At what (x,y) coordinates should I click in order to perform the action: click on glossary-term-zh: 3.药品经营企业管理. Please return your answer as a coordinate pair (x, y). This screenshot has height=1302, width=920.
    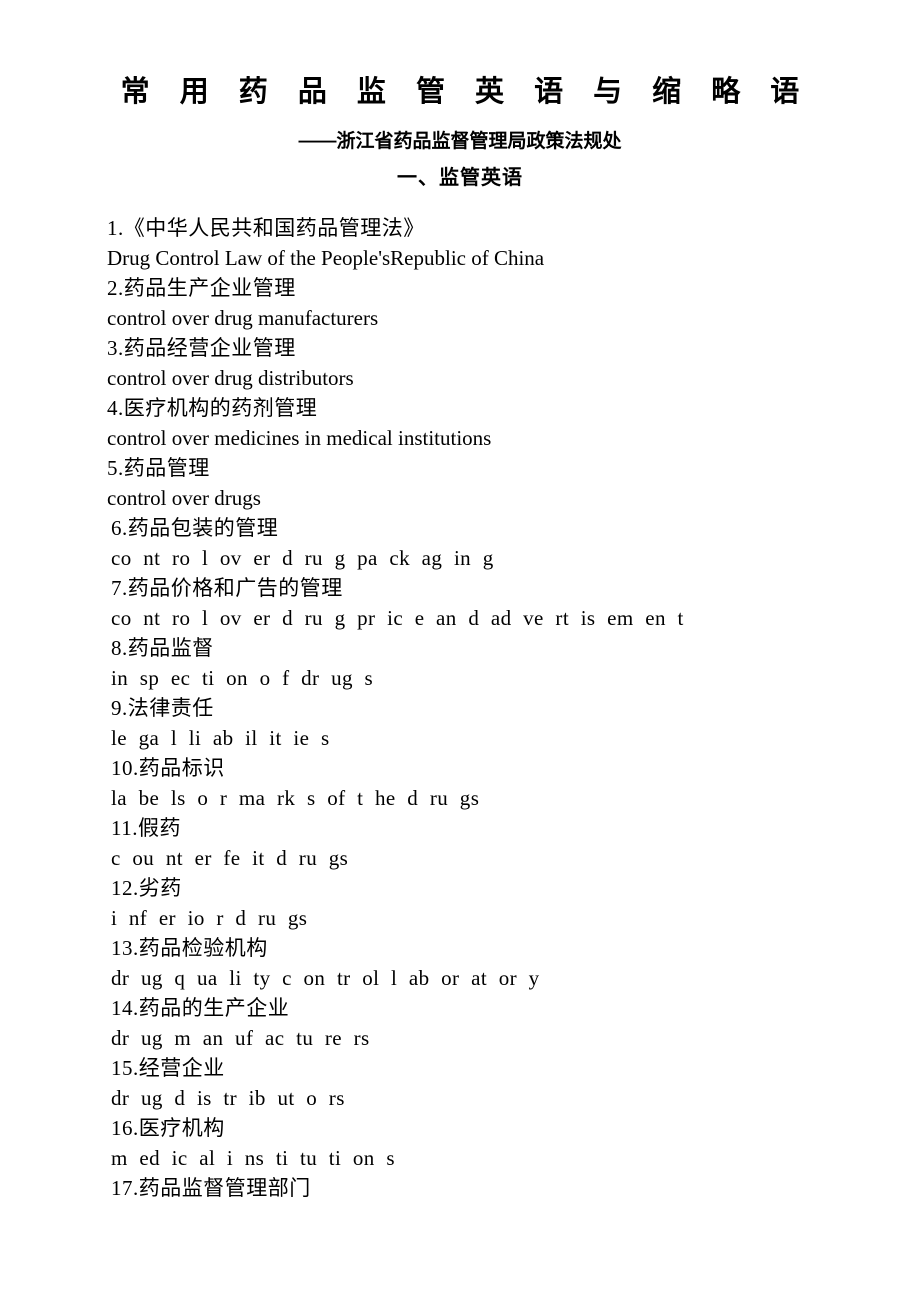
    Looking at the image, I should click on (201, 348).